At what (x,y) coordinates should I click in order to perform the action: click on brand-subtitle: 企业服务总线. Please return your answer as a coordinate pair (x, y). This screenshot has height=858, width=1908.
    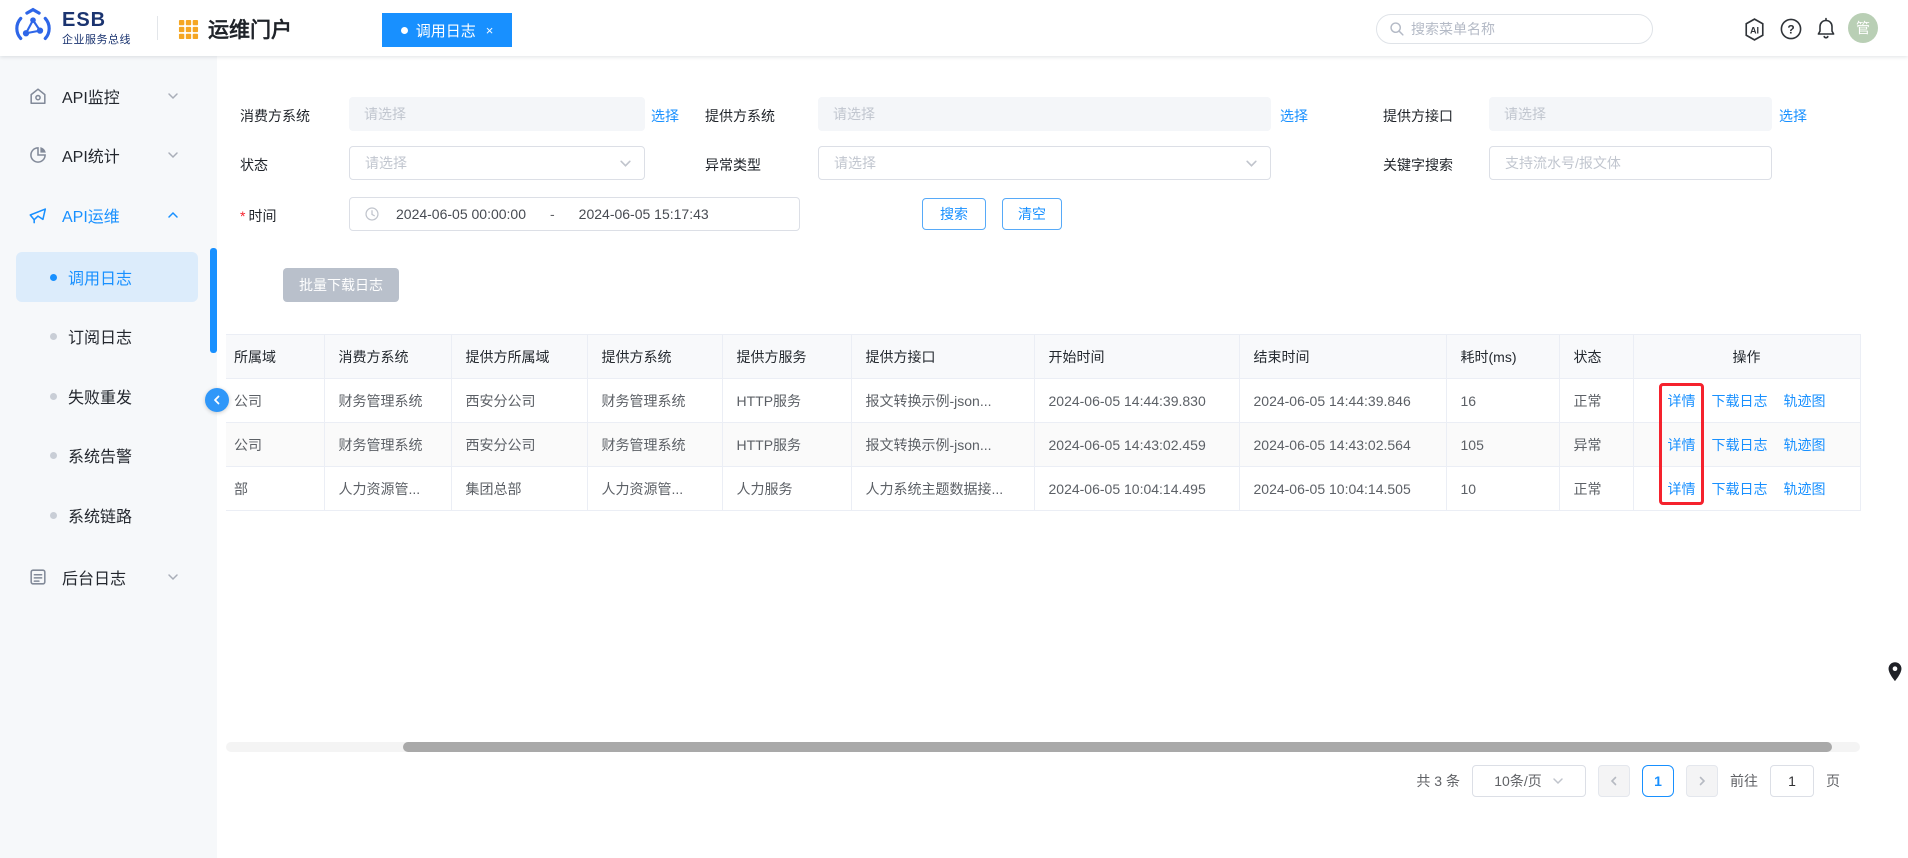
    Looking at the image, I should click on (96, 39).